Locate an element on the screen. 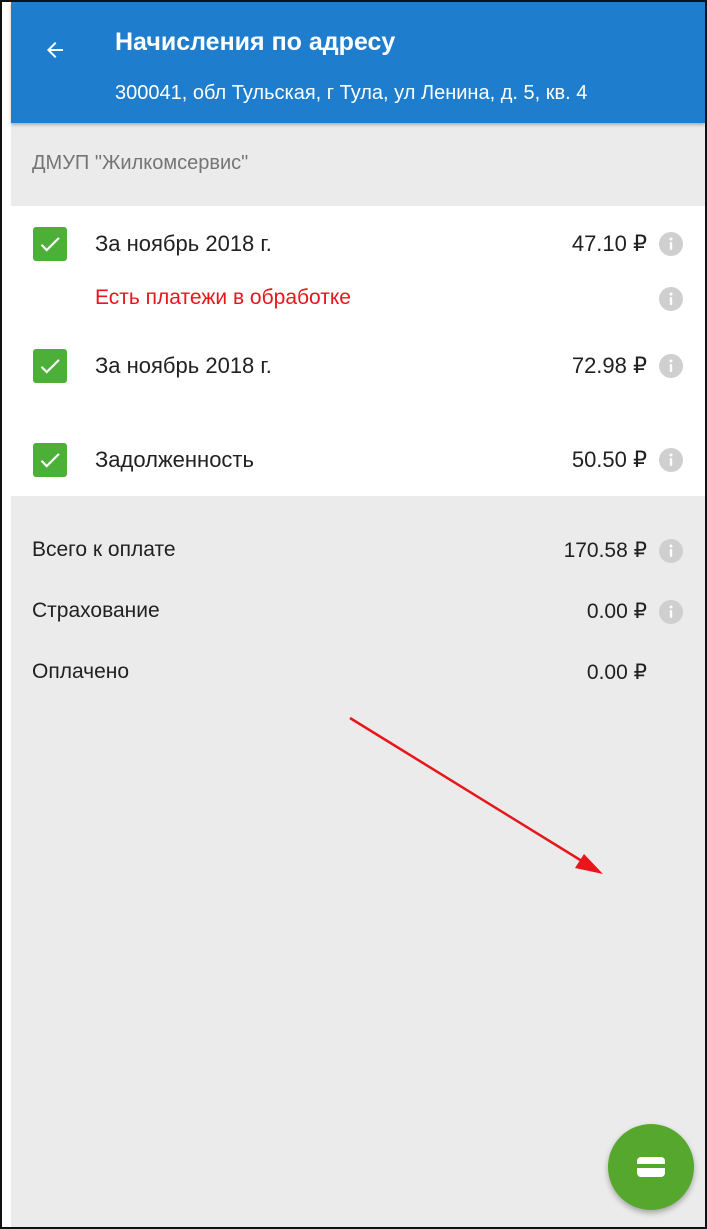 This screenshot has width=707, height=1229. charge-amount: 72.98 ₽ is located at coordinates (609, 365).